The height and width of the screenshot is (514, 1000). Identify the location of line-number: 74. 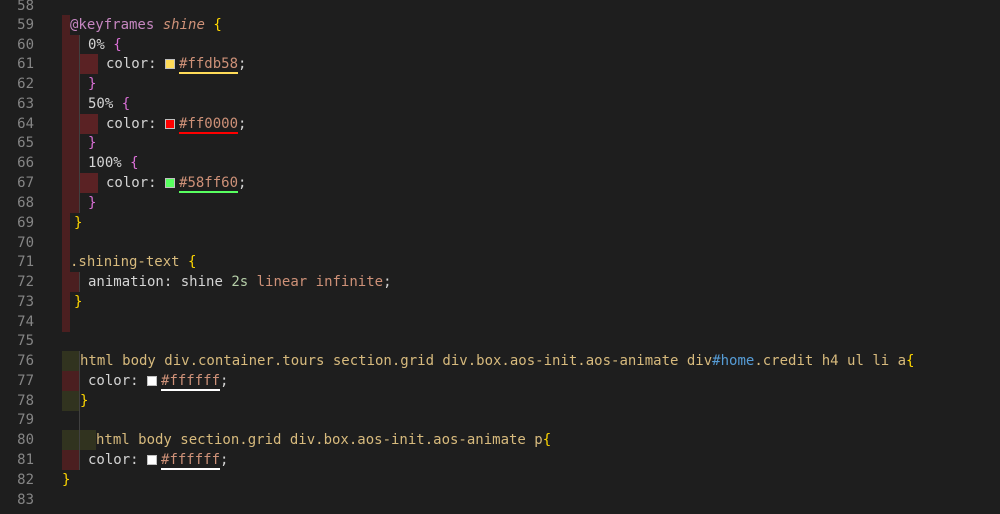
(25, 322).